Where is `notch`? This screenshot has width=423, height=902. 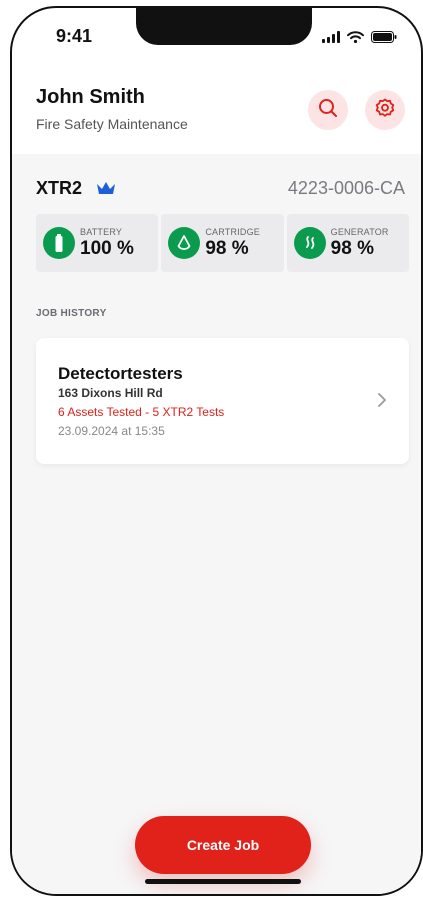
notch is located at coordinates (224, 26).